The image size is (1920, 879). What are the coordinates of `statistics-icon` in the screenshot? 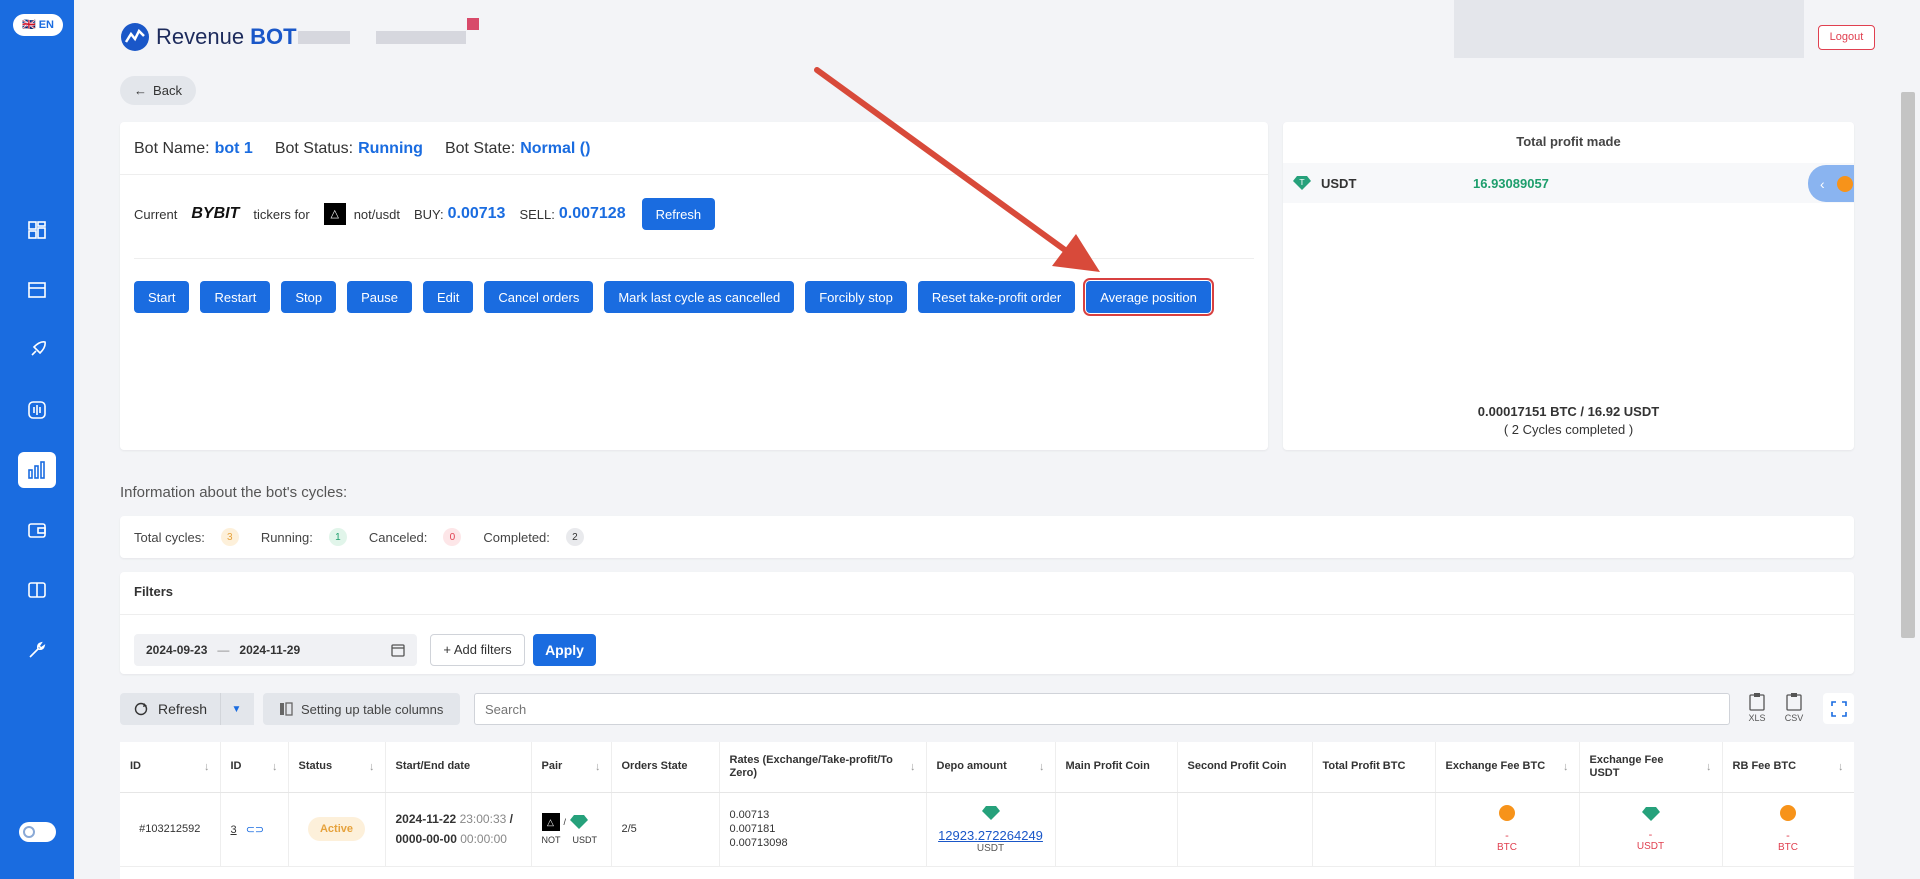 It's located at (37, 470).